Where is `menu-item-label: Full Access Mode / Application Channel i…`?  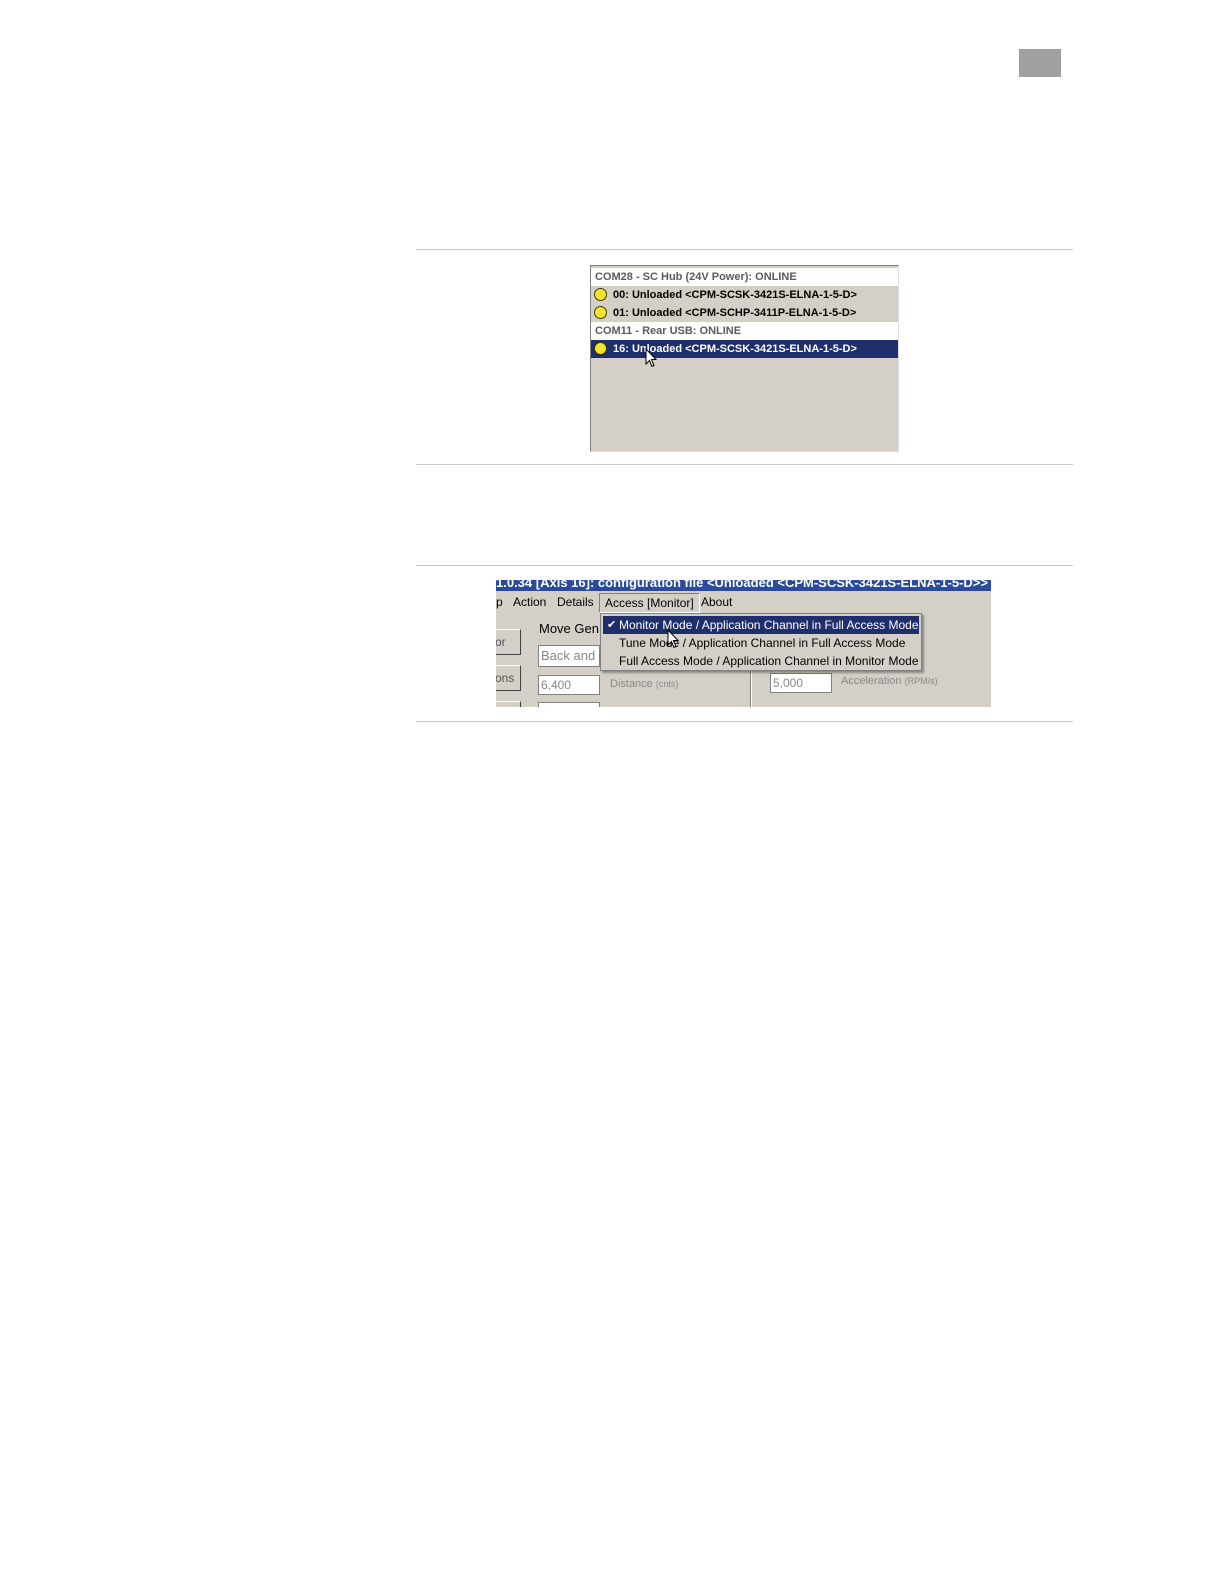
menu-item-label: Full Access Mode / Application Channel i… is located at coordinates (769, 661).